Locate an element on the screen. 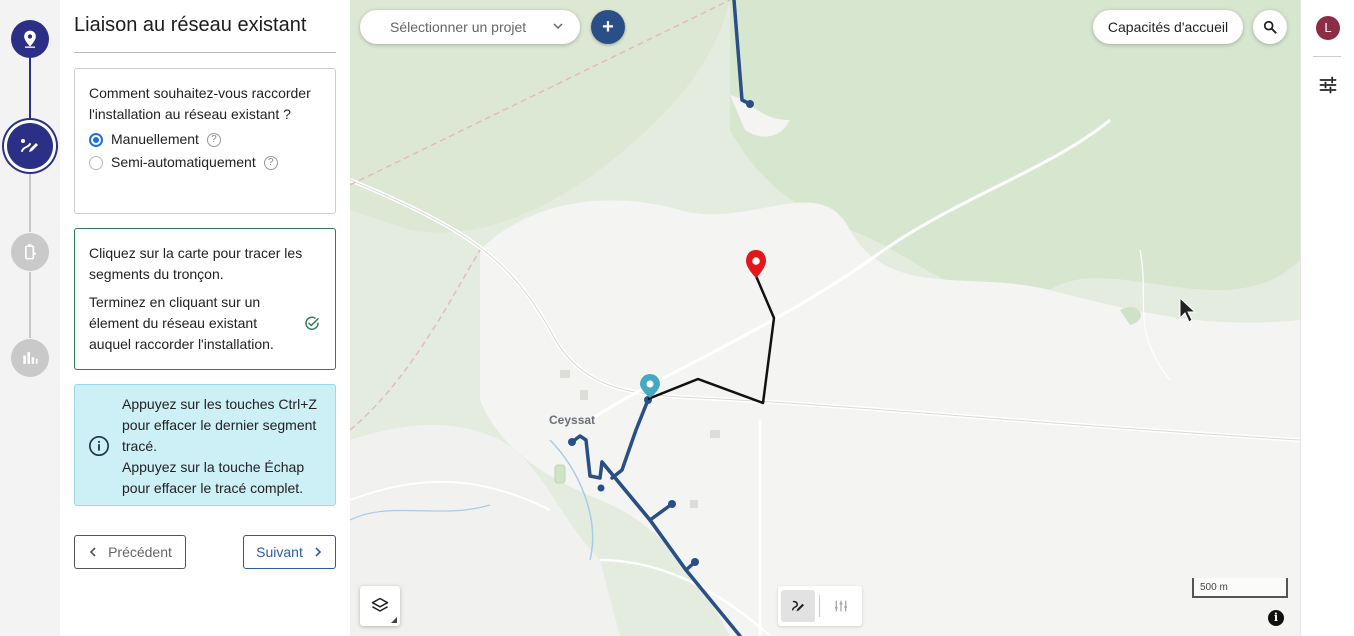 Image resolution: width=1354 pixels, height=636 pixels. layers-icon is located at coordinates (380, 604).